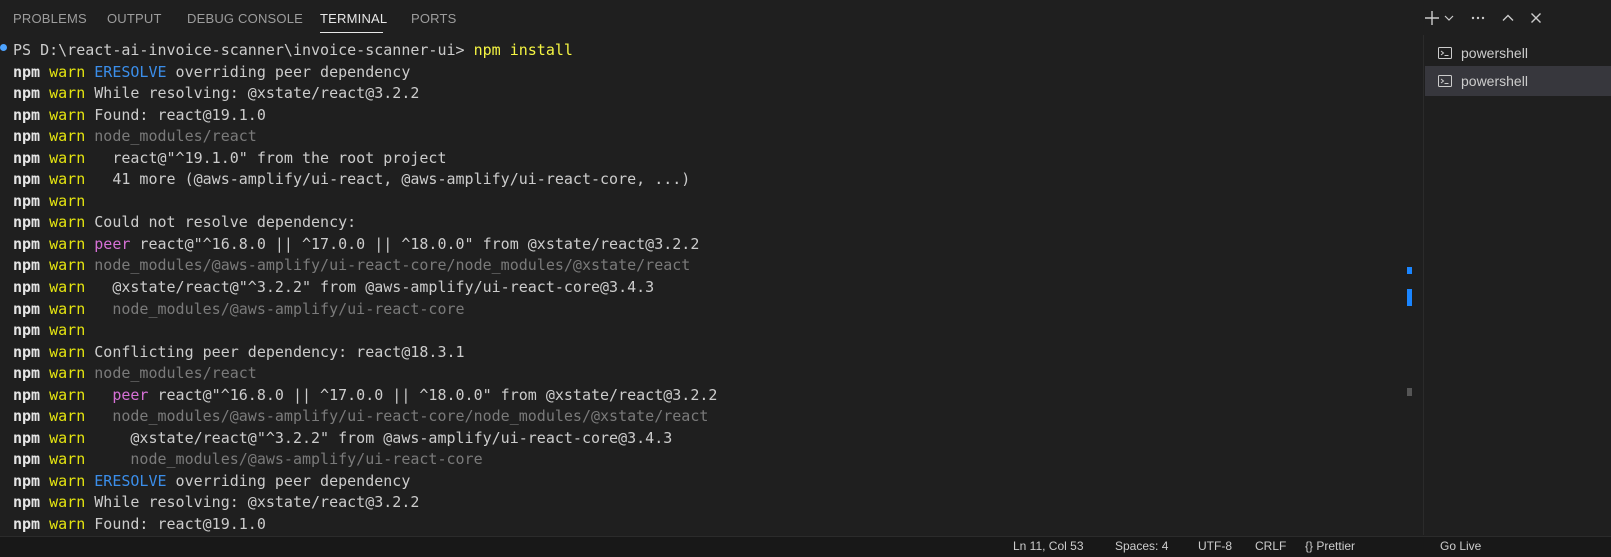 The height and width of the screenshot is (557, 1611). What do you see at coordinates (351, 32) in the screenshot?
I see `active-tab-indicator` at bounding box center [351, 32].